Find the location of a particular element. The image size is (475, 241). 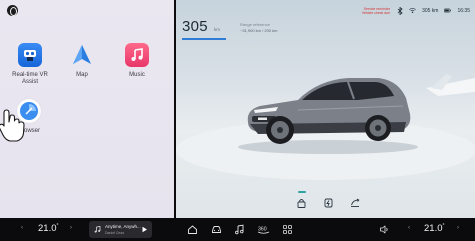

car-icon is located at coordinates (216, 229).